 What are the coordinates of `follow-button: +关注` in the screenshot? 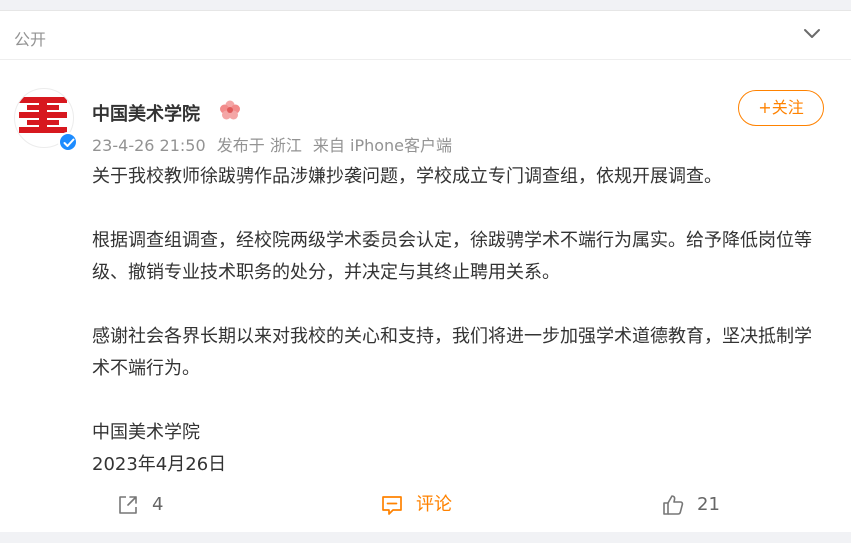 It's located at (781, 108).